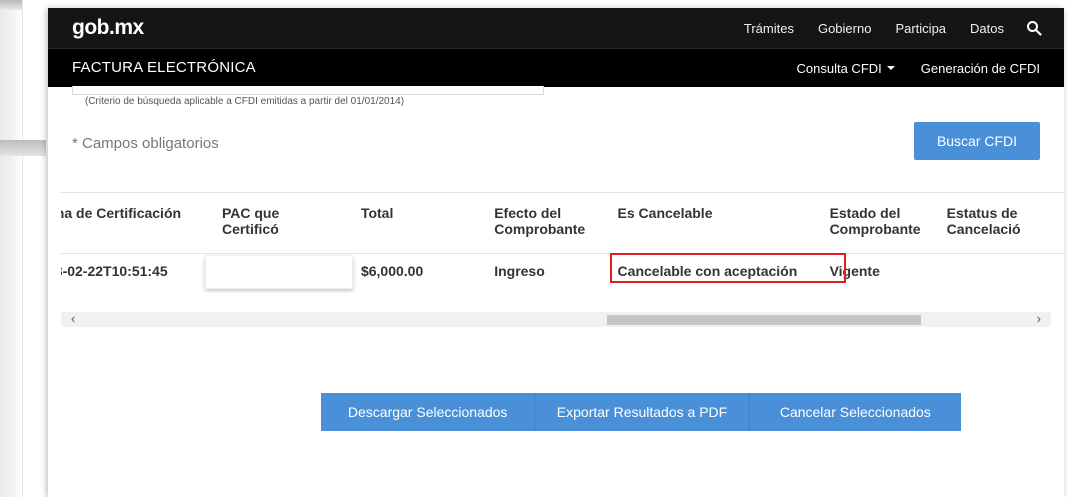  What do you see at coordinates (875, 221) in the screenshot?
I see `col-header-estado-label: Estado del Comprobante` at bounding box center [875, 221].